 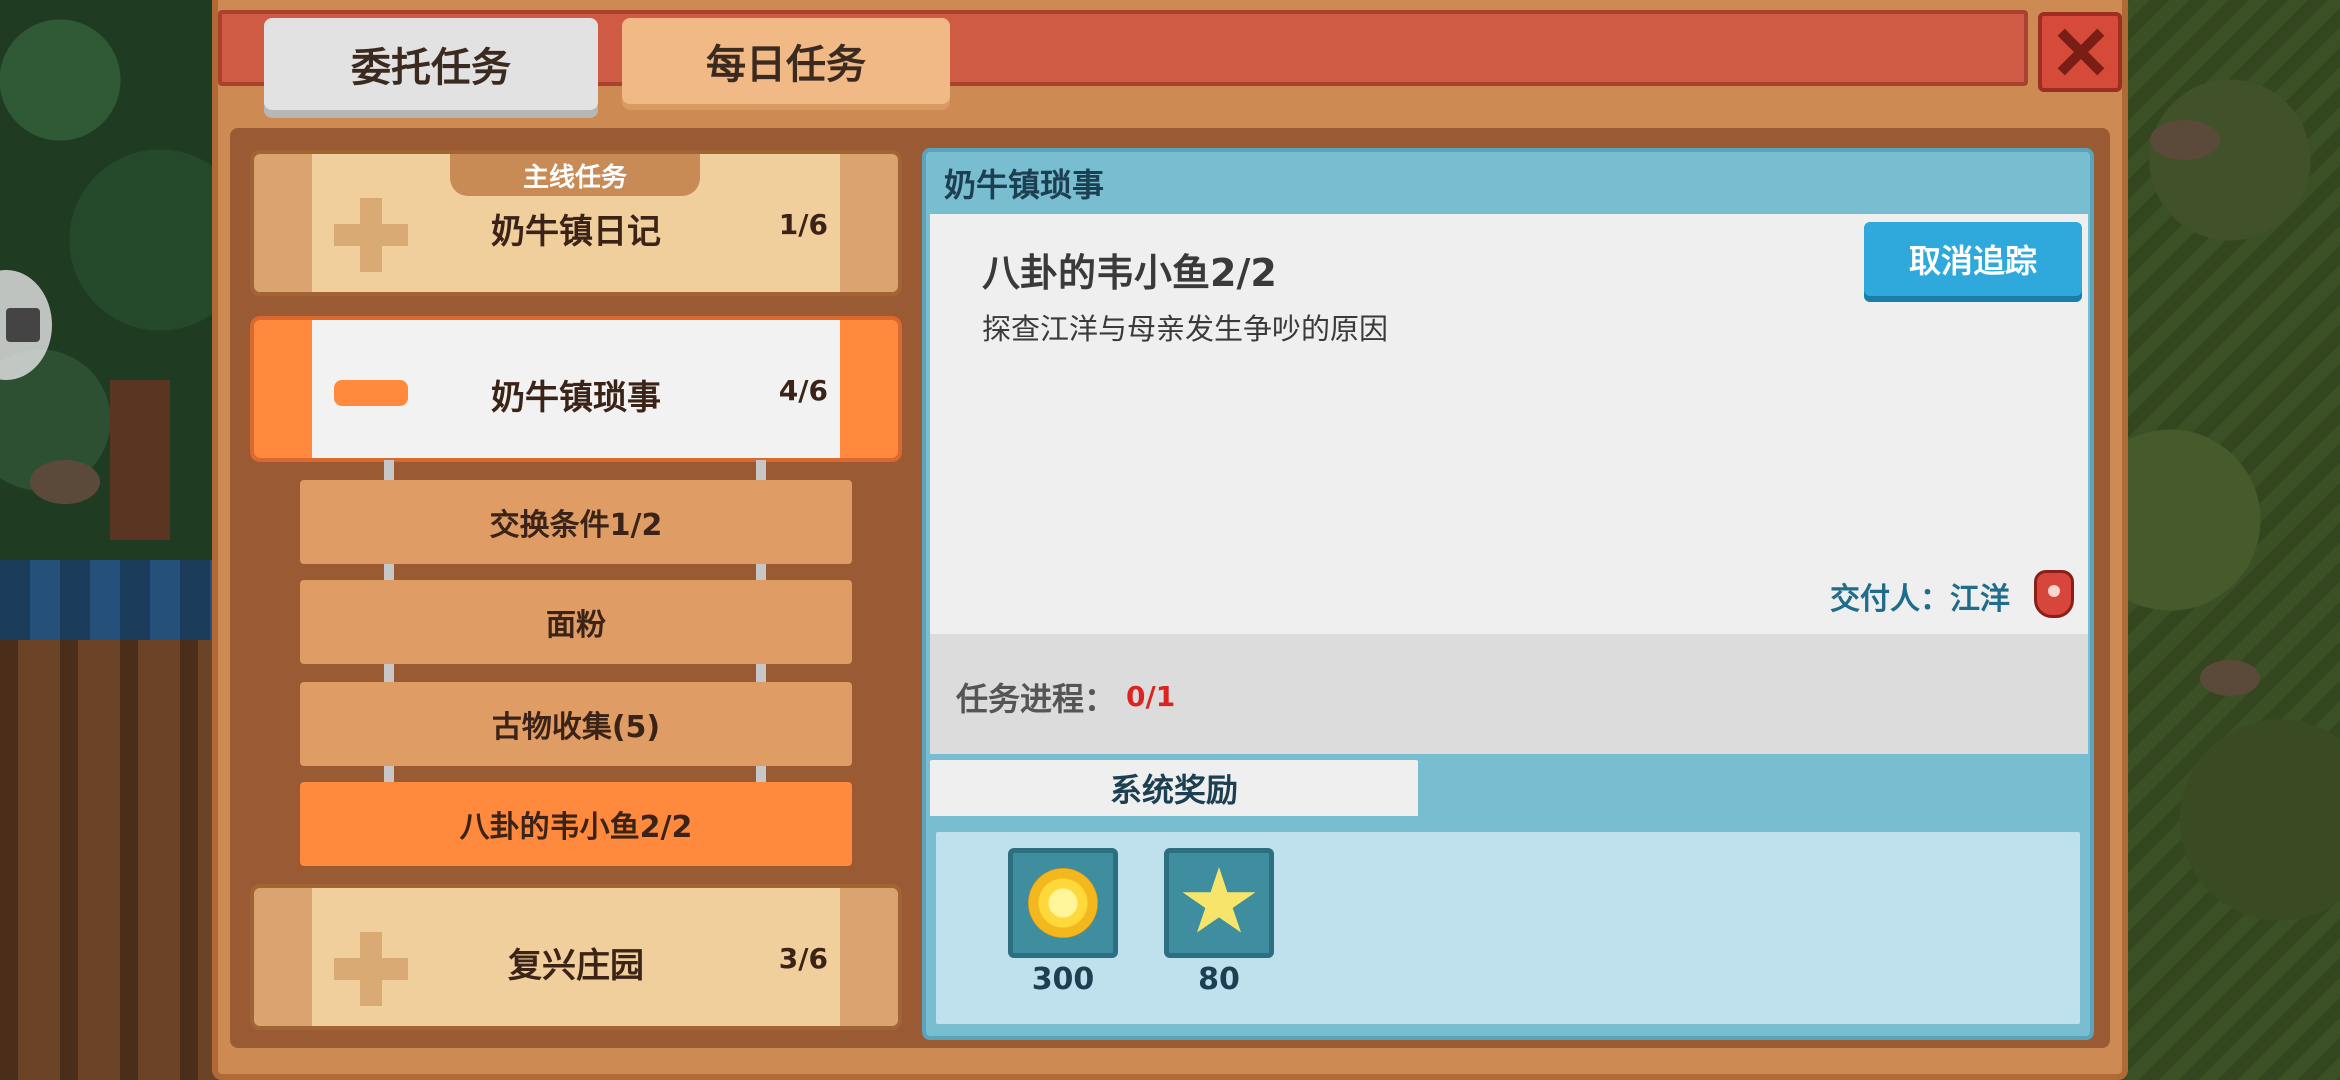 What do you see at coordinates (576, 522) in the screenshot?
I see `sub-quest-item: 交换条件1/2` at bounding box center [576, 522].